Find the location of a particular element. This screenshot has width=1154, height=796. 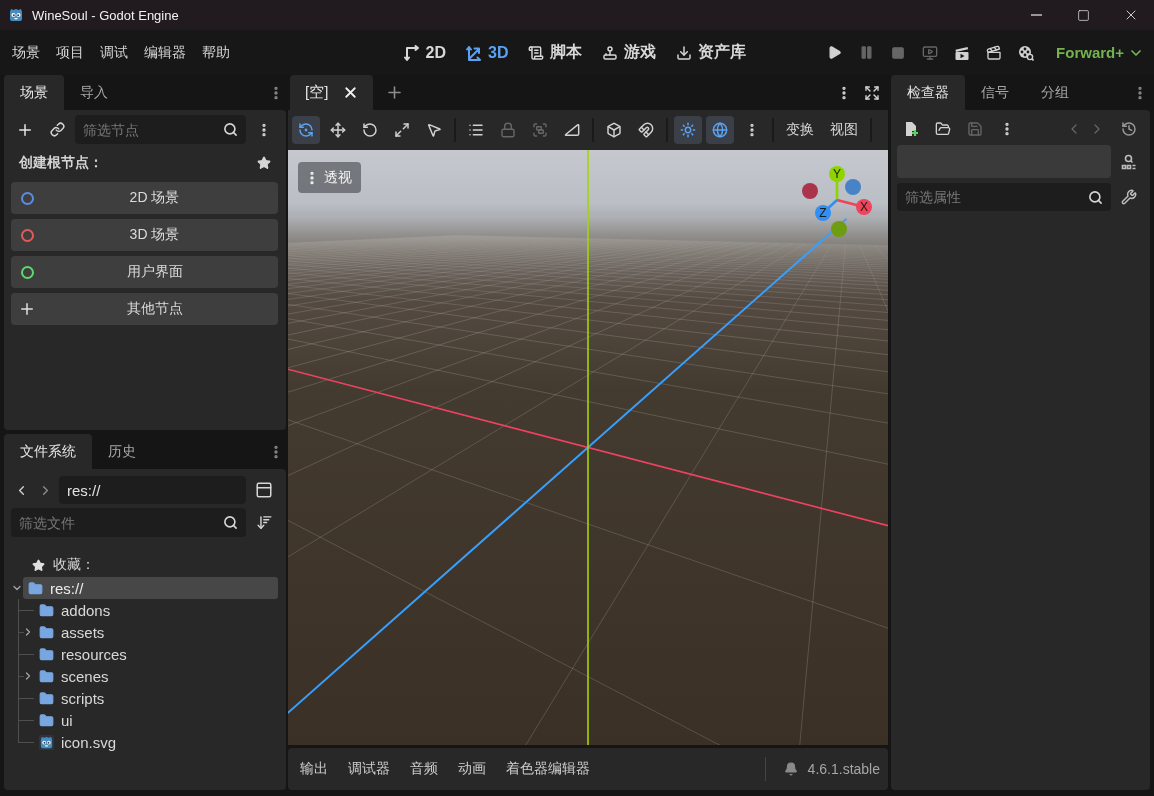

favorites-label: 收藏： is located at coordinates (74, 565).